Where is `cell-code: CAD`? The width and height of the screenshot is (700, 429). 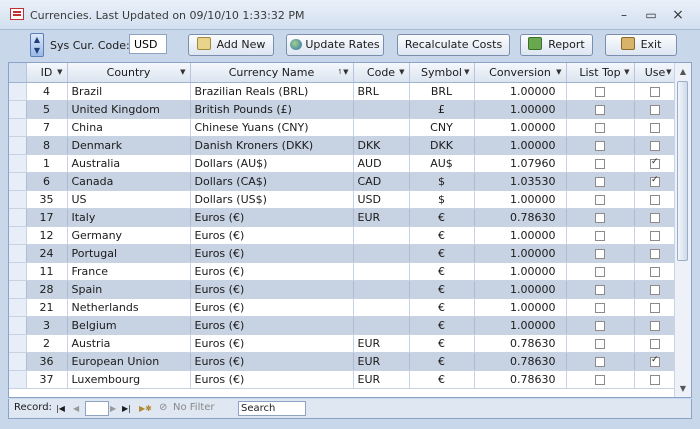 cell-code: CAD is located at coordinates (381, 181).